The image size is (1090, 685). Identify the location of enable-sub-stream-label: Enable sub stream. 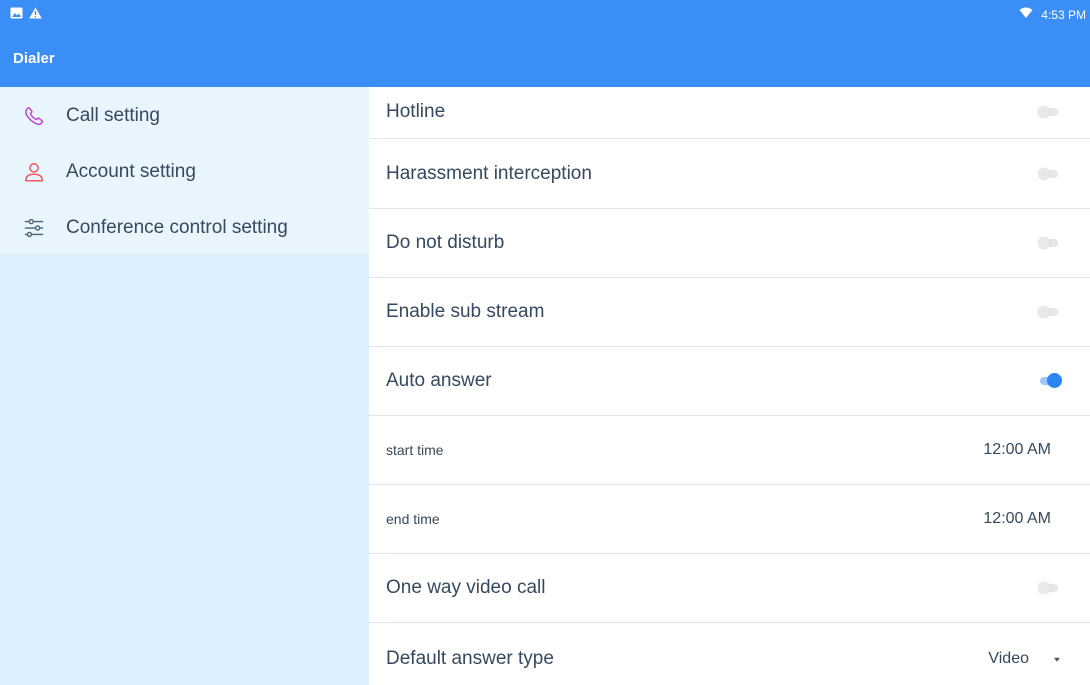
(465, 311).